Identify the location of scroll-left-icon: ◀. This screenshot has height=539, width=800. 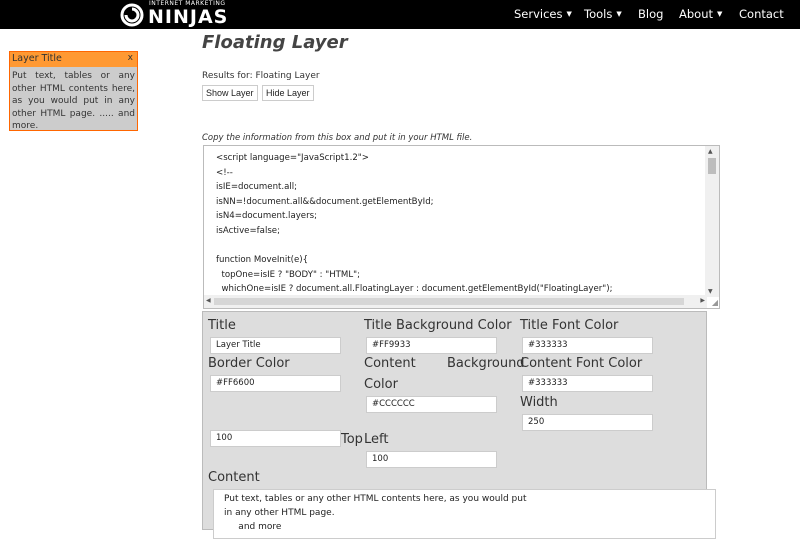
(208, 300).